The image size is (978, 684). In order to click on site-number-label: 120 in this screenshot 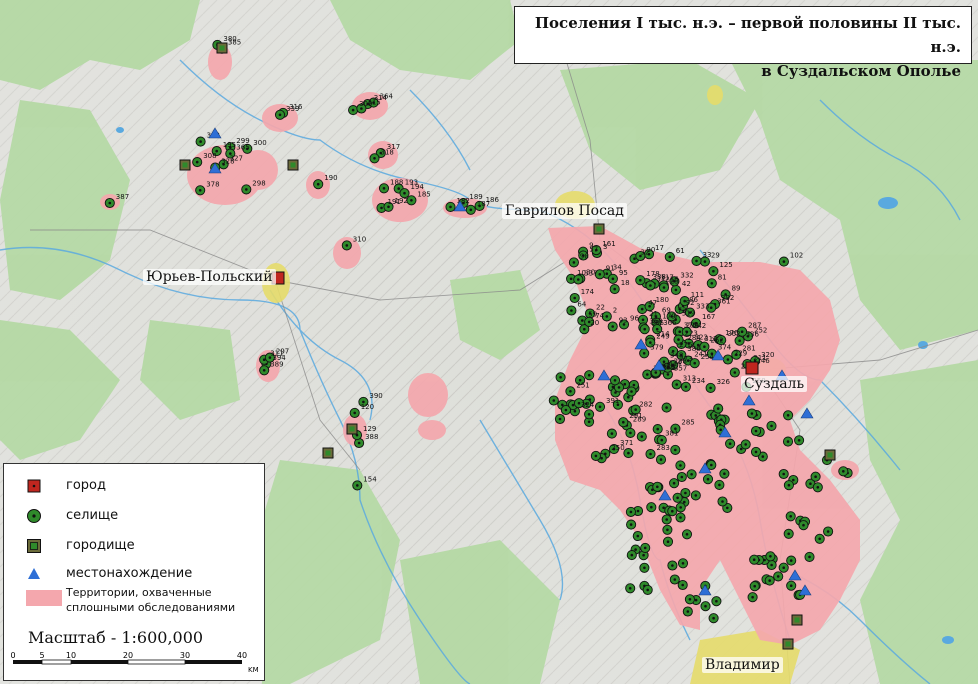, I will do `click(367, 407)`.